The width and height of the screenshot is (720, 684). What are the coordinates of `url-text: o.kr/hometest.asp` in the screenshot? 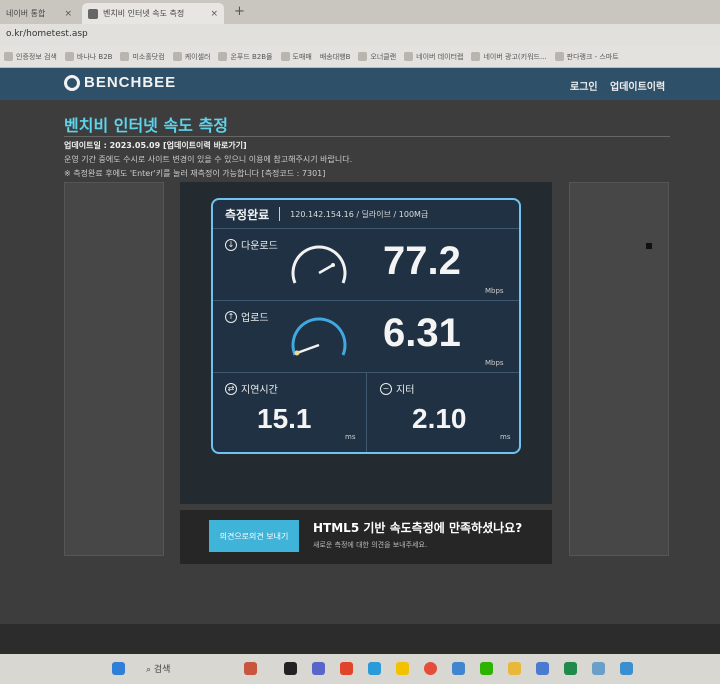 It's located at (47, 34).